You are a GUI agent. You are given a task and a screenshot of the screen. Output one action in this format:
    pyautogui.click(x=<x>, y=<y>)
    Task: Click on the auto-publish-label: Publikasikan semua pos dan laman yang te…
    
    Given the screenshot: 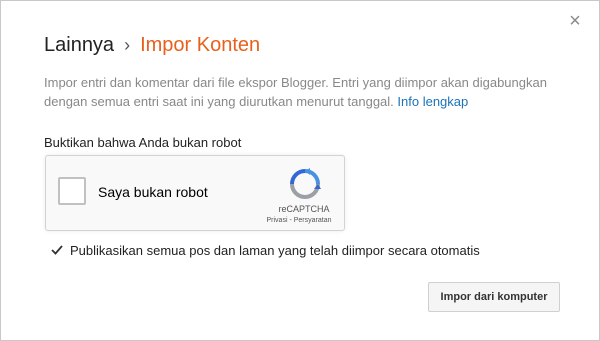 What is the action you would take?
    pyautogui.click(x=275, y=250)
    